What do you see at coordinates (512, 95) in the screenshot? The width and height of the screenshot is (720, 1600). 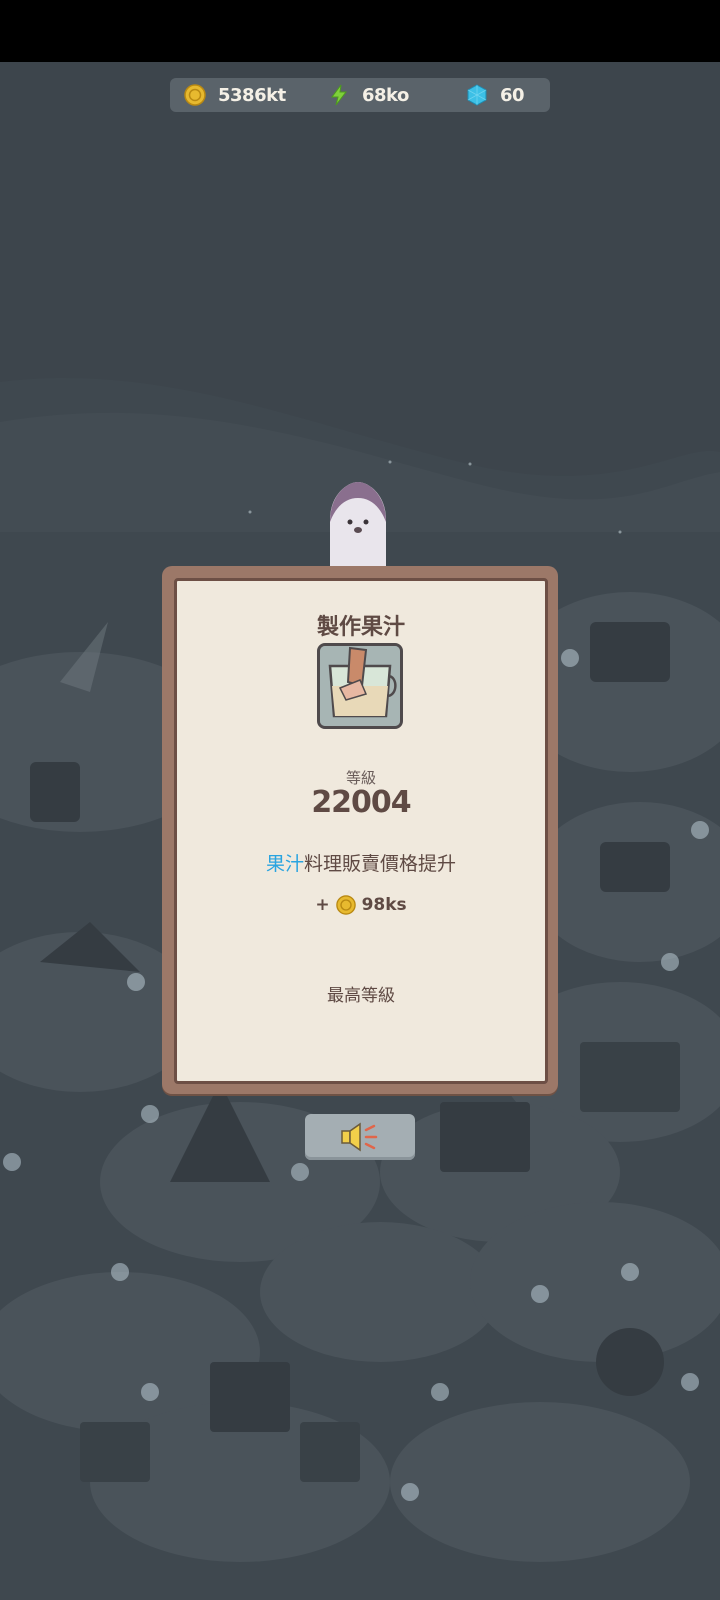 I see `gem-amount: 60` at bounding box center [512, 95].